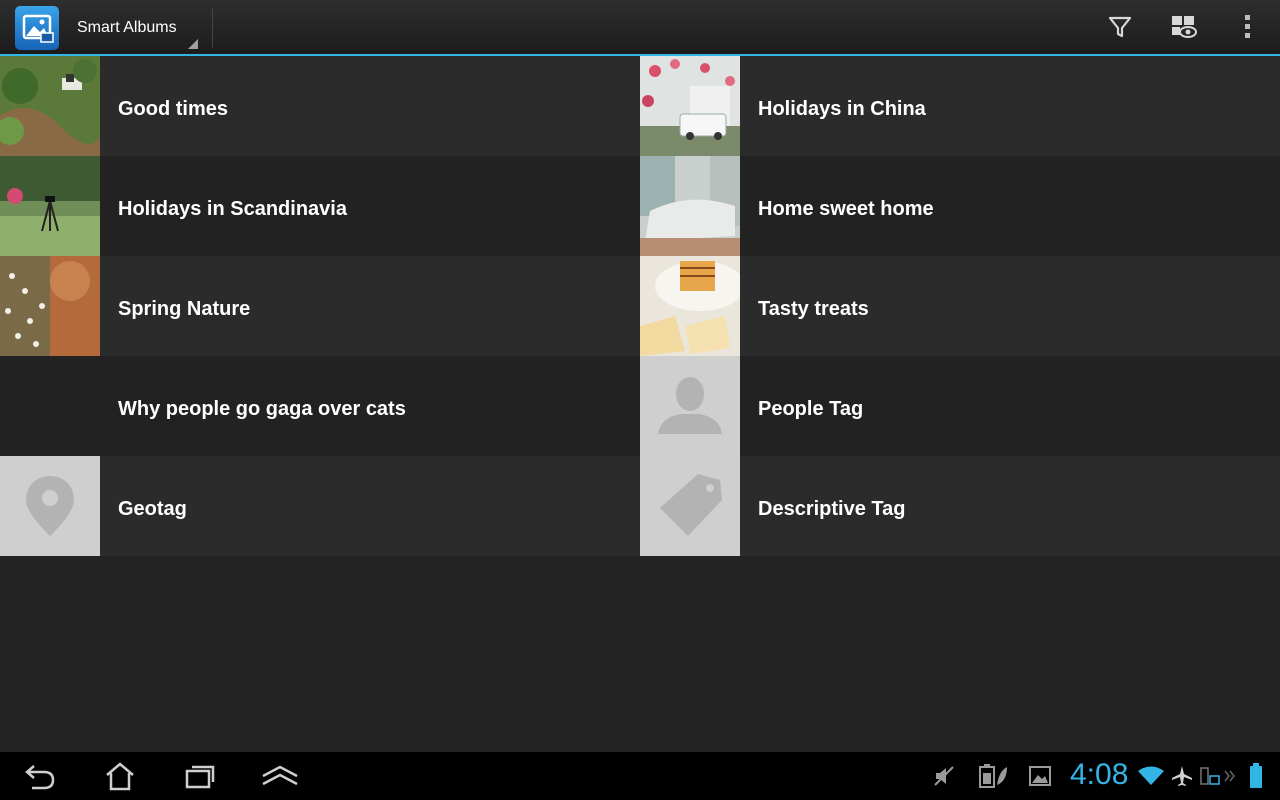 The height and width of the screenshot is (800, 1280). I want to click on album-item-geotag: Geotag, so click(320, 506).